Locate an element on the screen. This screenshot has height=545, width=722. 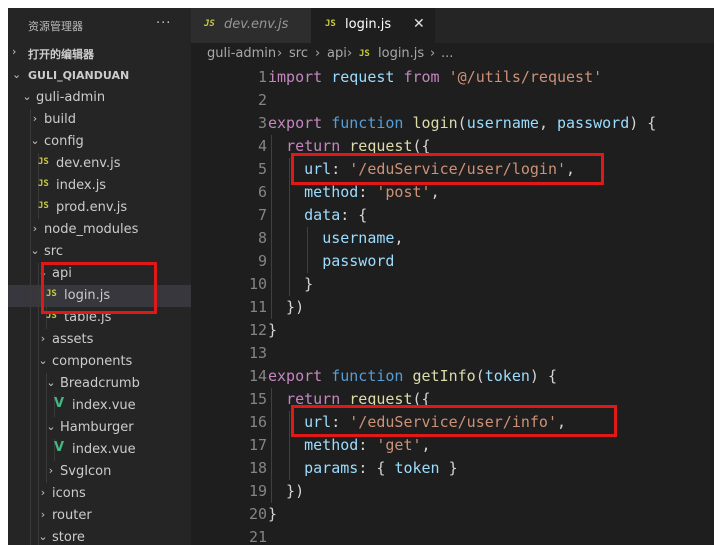
tree-item-src: ⌄ src is located at coordinates (99, 252).